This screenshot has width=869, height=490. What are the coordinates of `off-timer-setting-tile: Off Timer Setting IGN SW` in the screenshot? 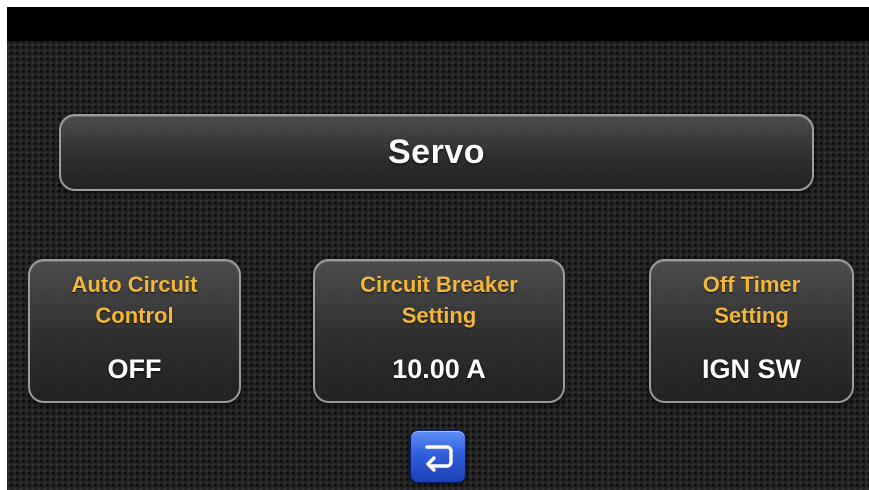 It's located at (751, 331).